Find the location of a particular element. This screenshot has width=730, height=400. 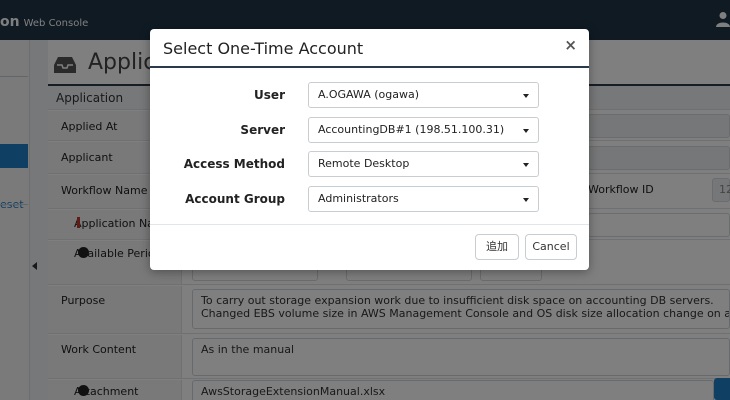

user-select: A.OGAWA (ogawa) is located at coordinates (423, 95).